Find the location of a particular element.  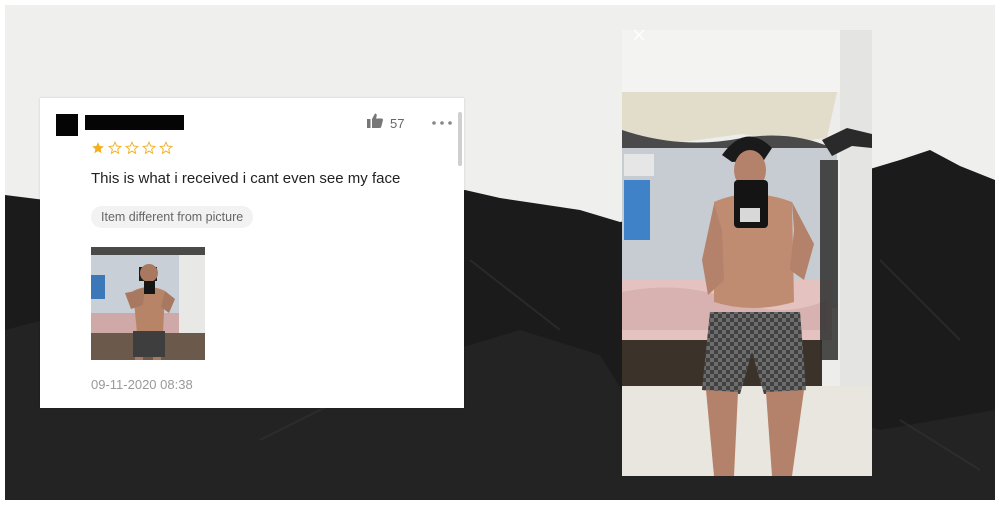

review-photo-thumbnail is located at coordinates (148, 303).